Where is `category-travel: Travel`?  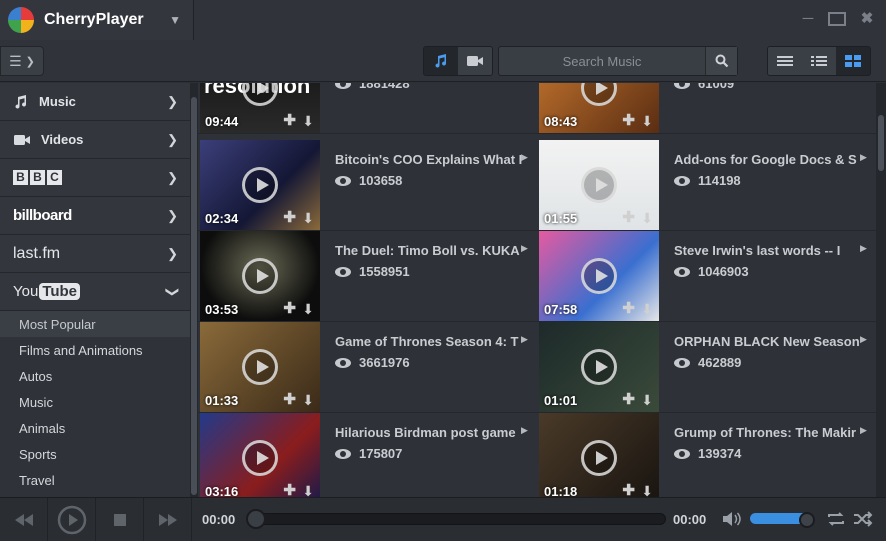
category-travel: Travel is located at coordinates (95, 480).